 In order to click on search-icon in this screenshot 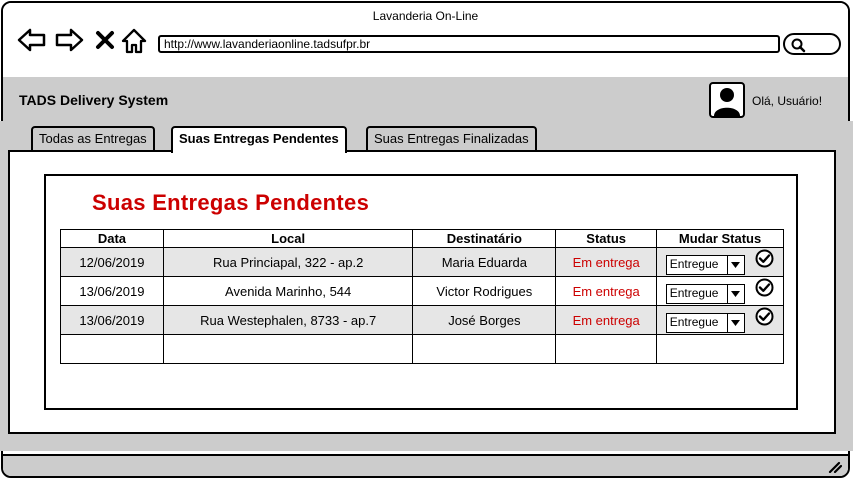, I will do `click(798, 45)`.